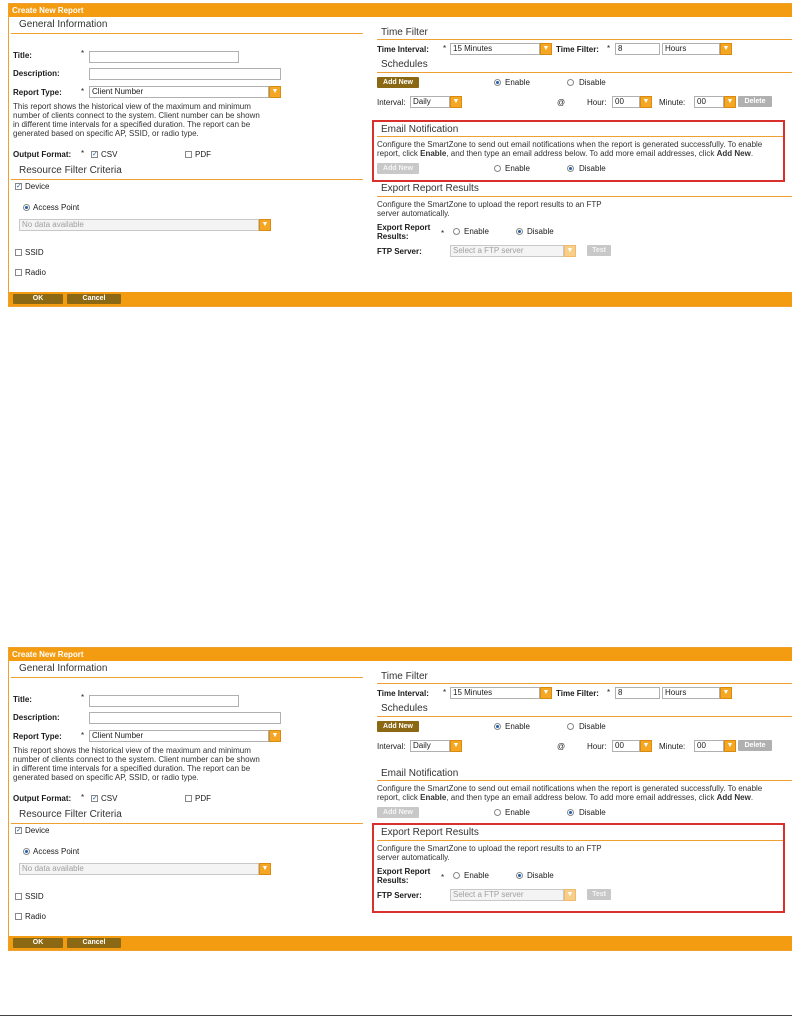 This screenshot has height=1020, width=792. I want to click on resource-heading: Resource Filter Criteria, so click(70, 814).